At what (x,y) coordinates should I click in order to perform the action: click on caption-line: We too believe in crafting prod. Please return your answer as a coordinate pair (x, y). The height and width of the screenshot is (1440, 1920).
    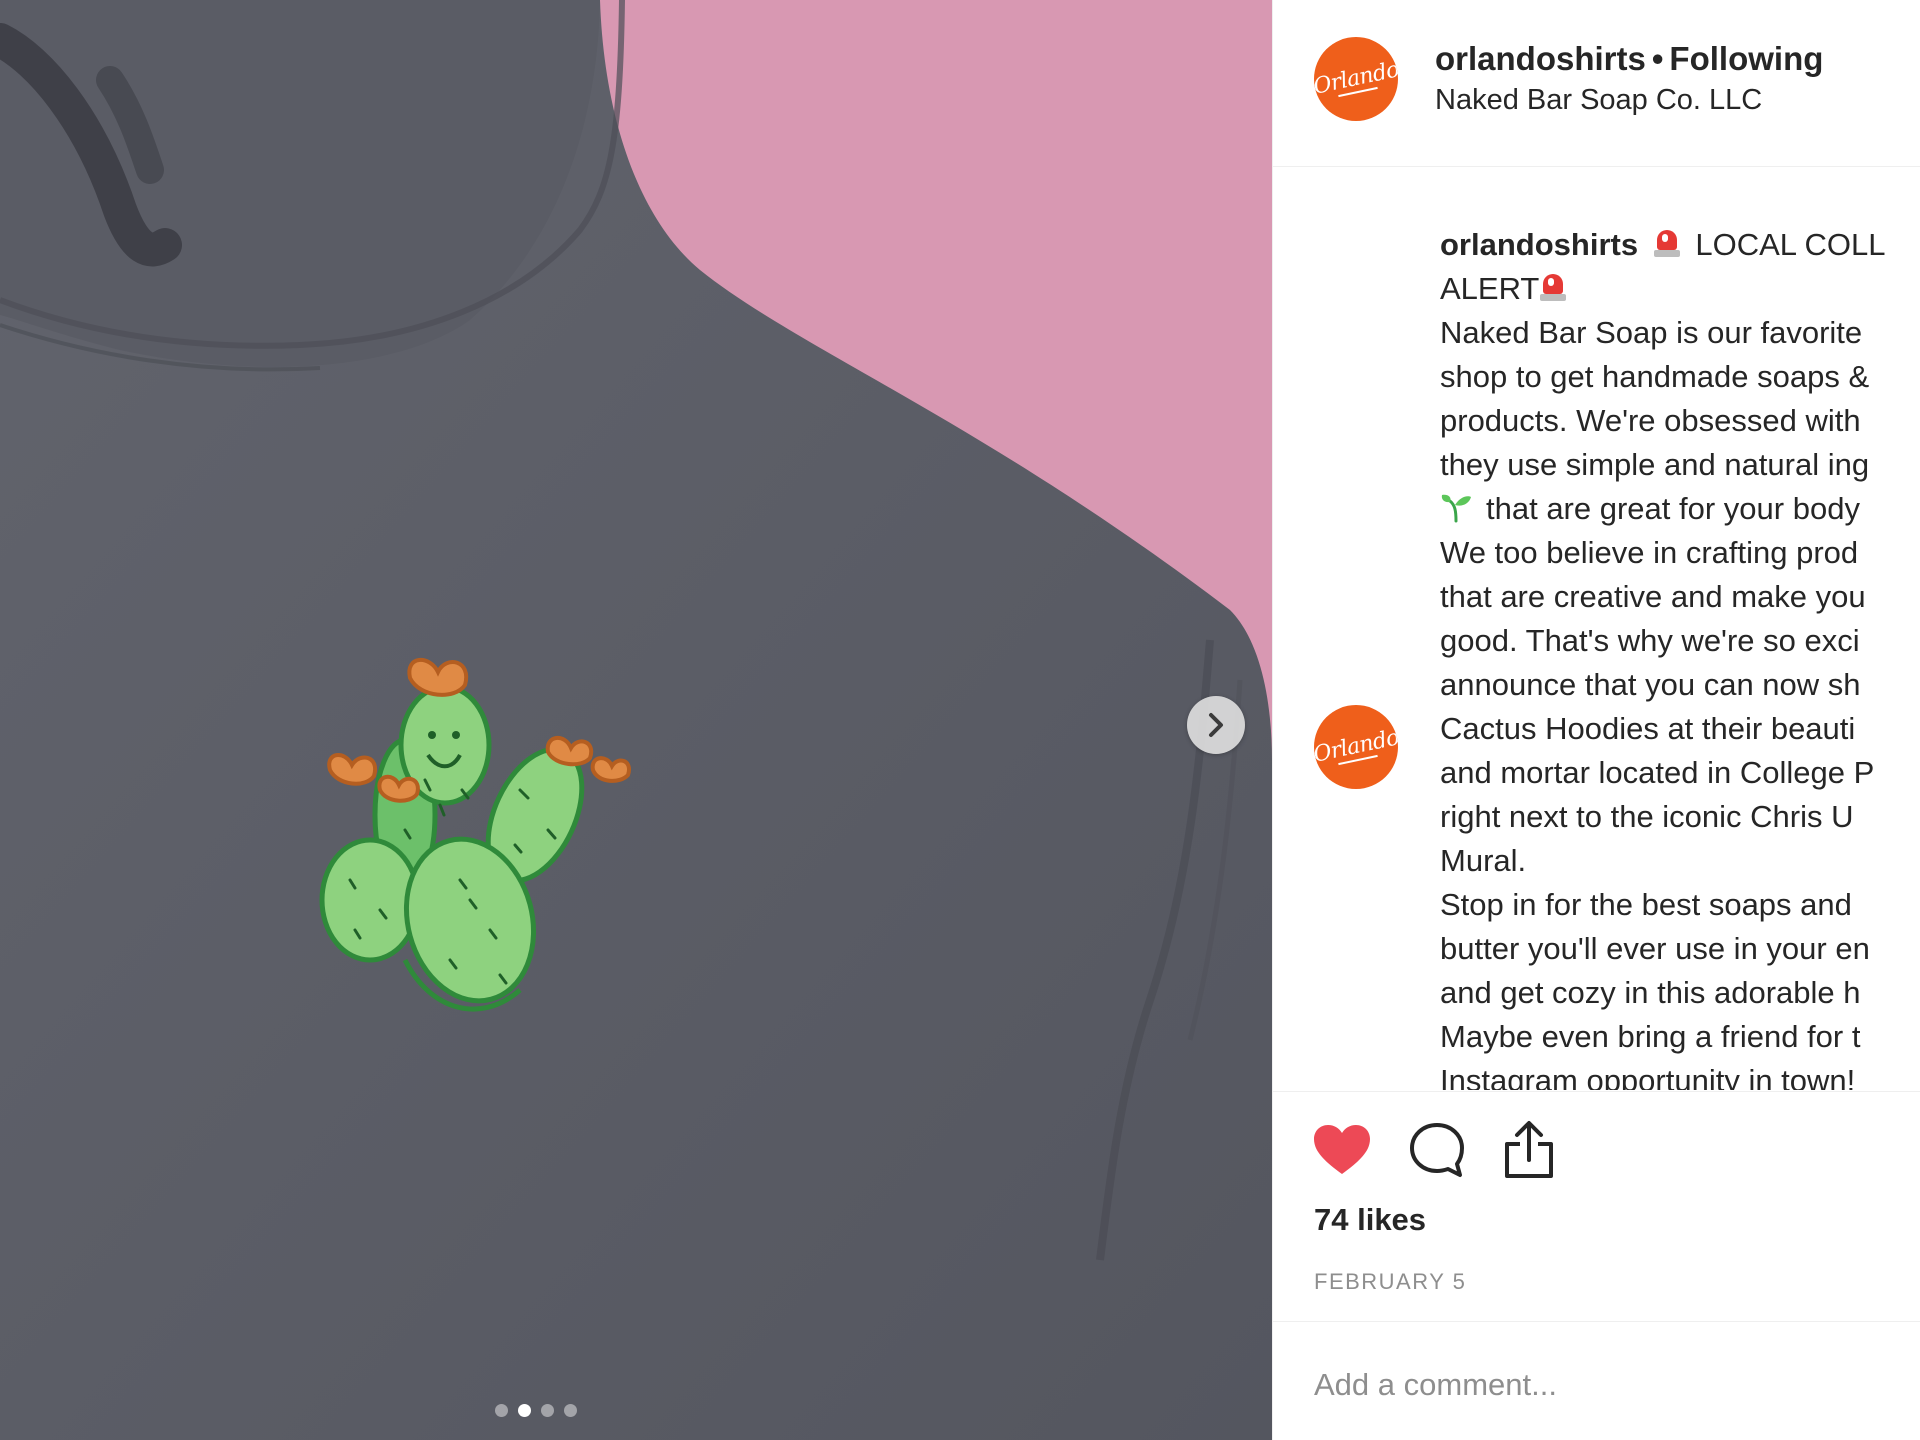
    Looking at the image, I should click on (1649, 552).